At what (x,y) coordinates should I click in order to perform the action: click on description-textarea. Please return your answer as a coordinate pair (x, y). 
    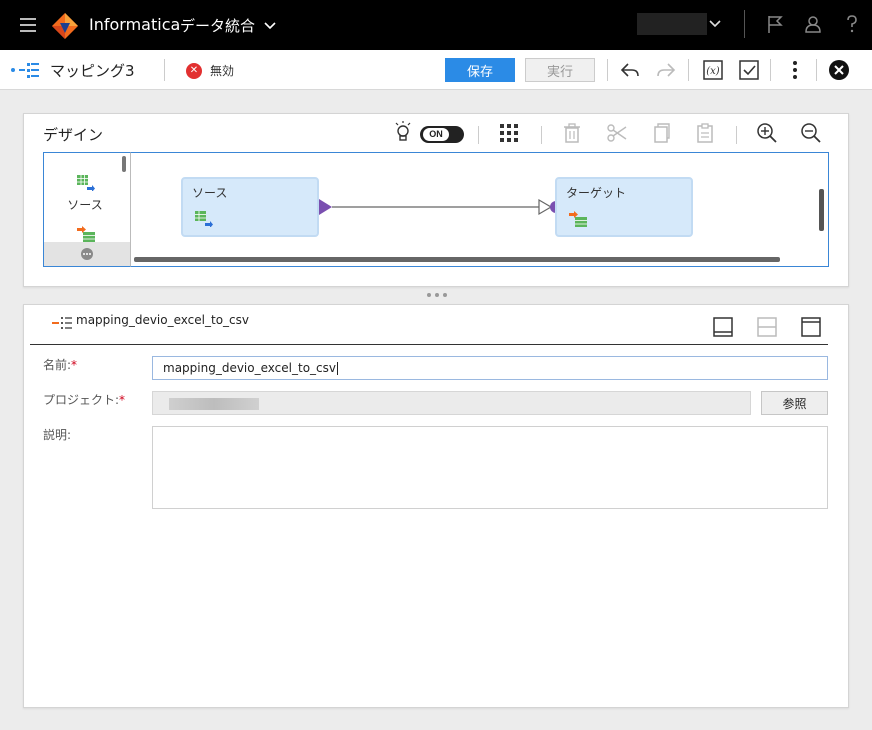
    Looking at the image, I should click on (490, 467).